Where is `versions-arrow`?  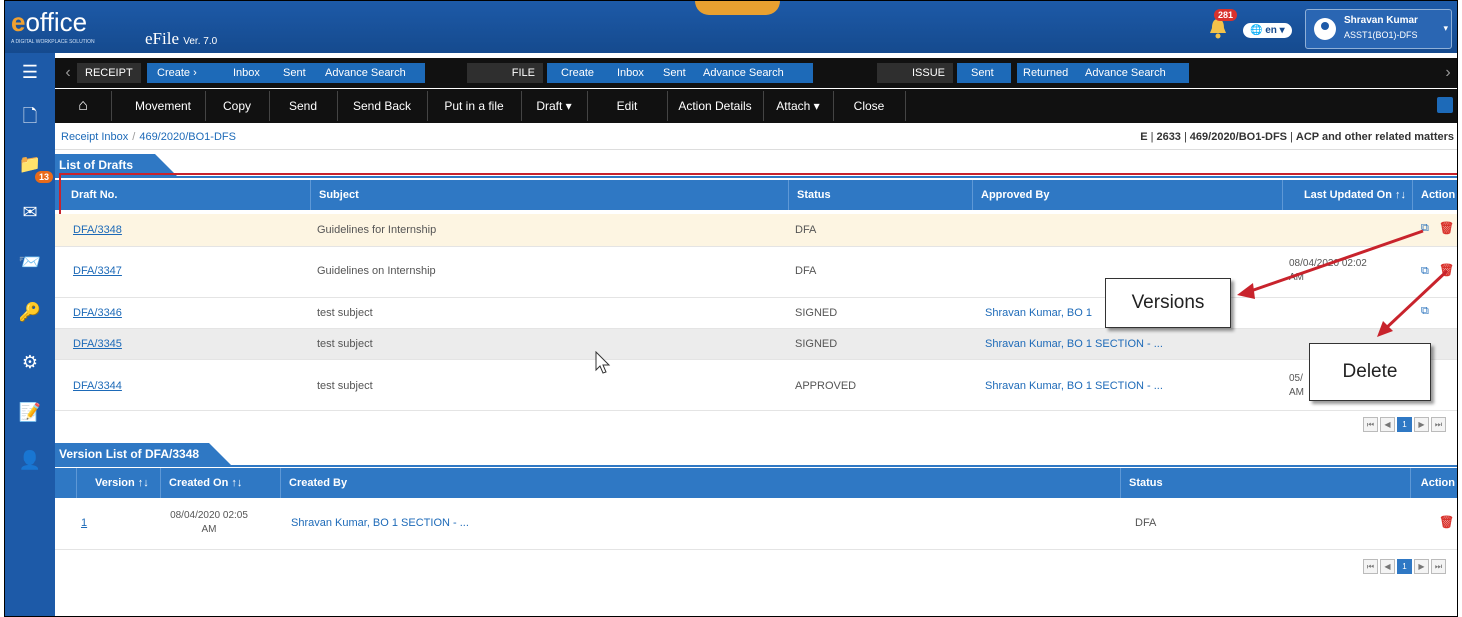
versions-arrow is located at coordinates (1334, 262).